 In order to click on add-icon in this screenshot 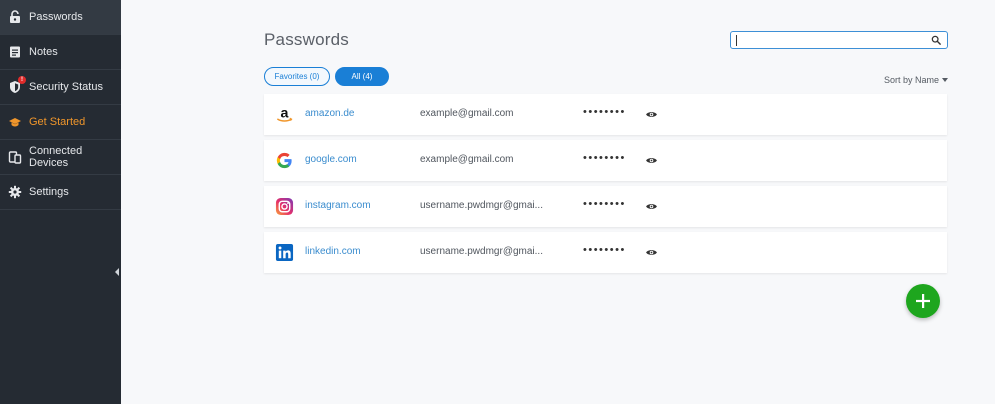, I will do `click(923, 301)`.